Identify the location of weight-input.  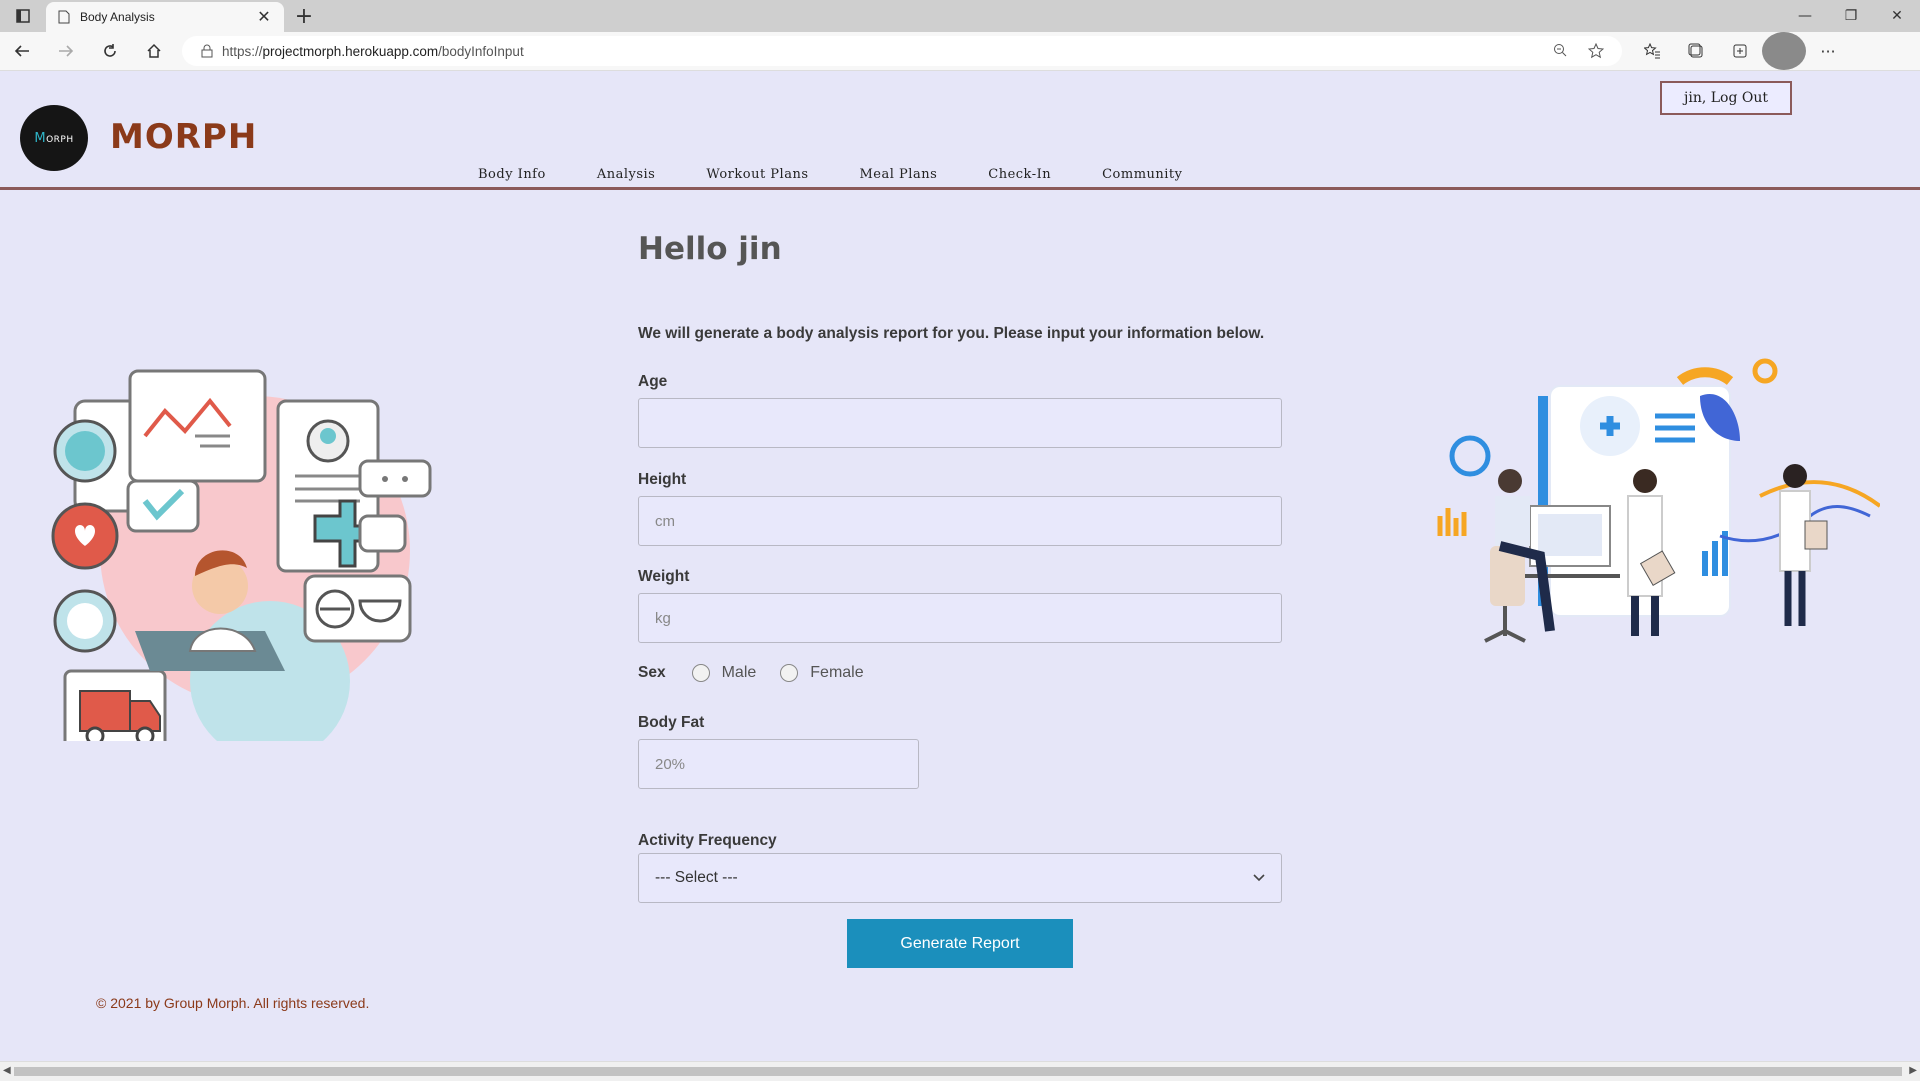
(960, 618).